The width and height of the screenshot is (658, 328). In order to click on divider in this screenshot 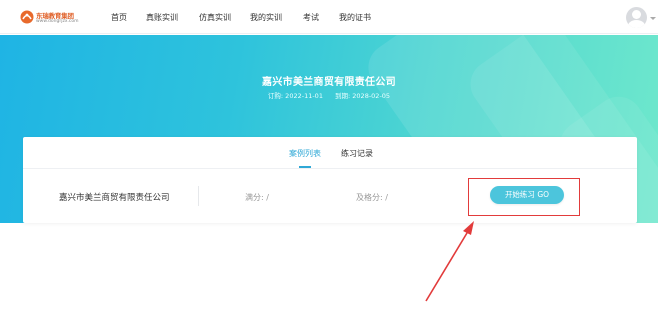, I will do `click(198, 196)`.